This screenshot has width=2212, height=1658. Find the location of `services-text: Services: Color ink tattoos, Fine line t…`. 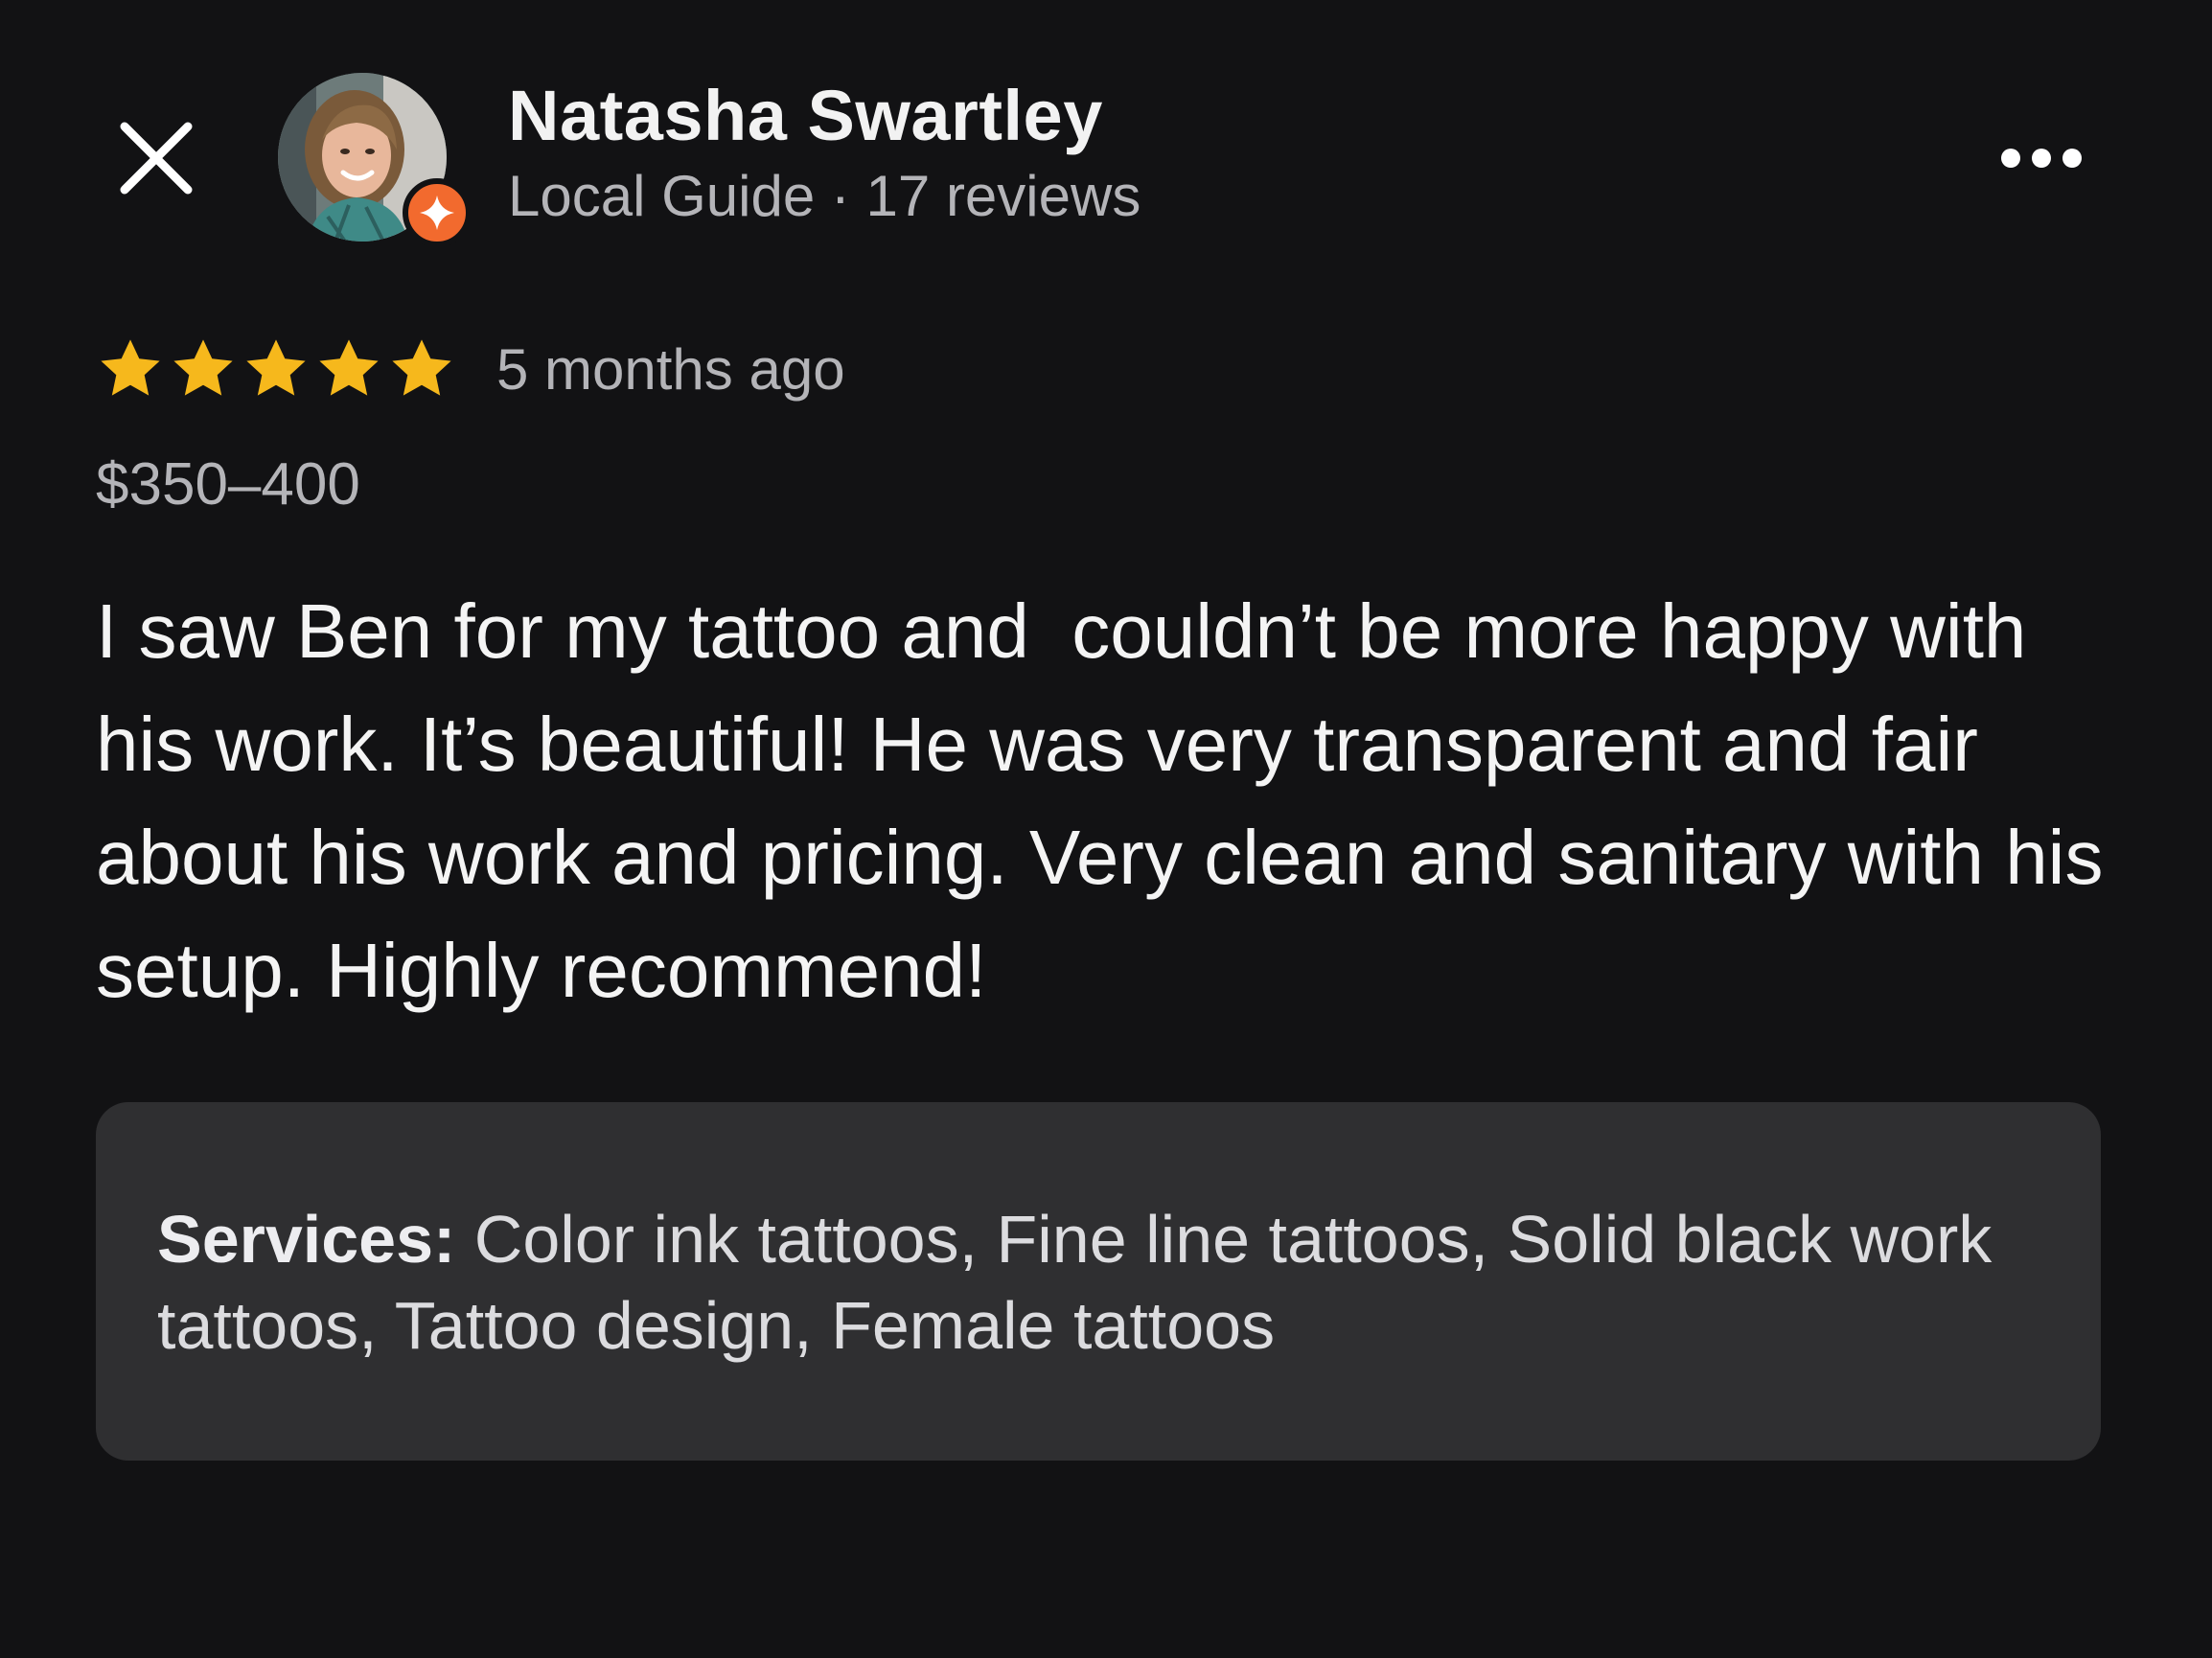

services-text: Services: Color ink tattoos, Fine line t… is located at coordinates (1098, 1282).